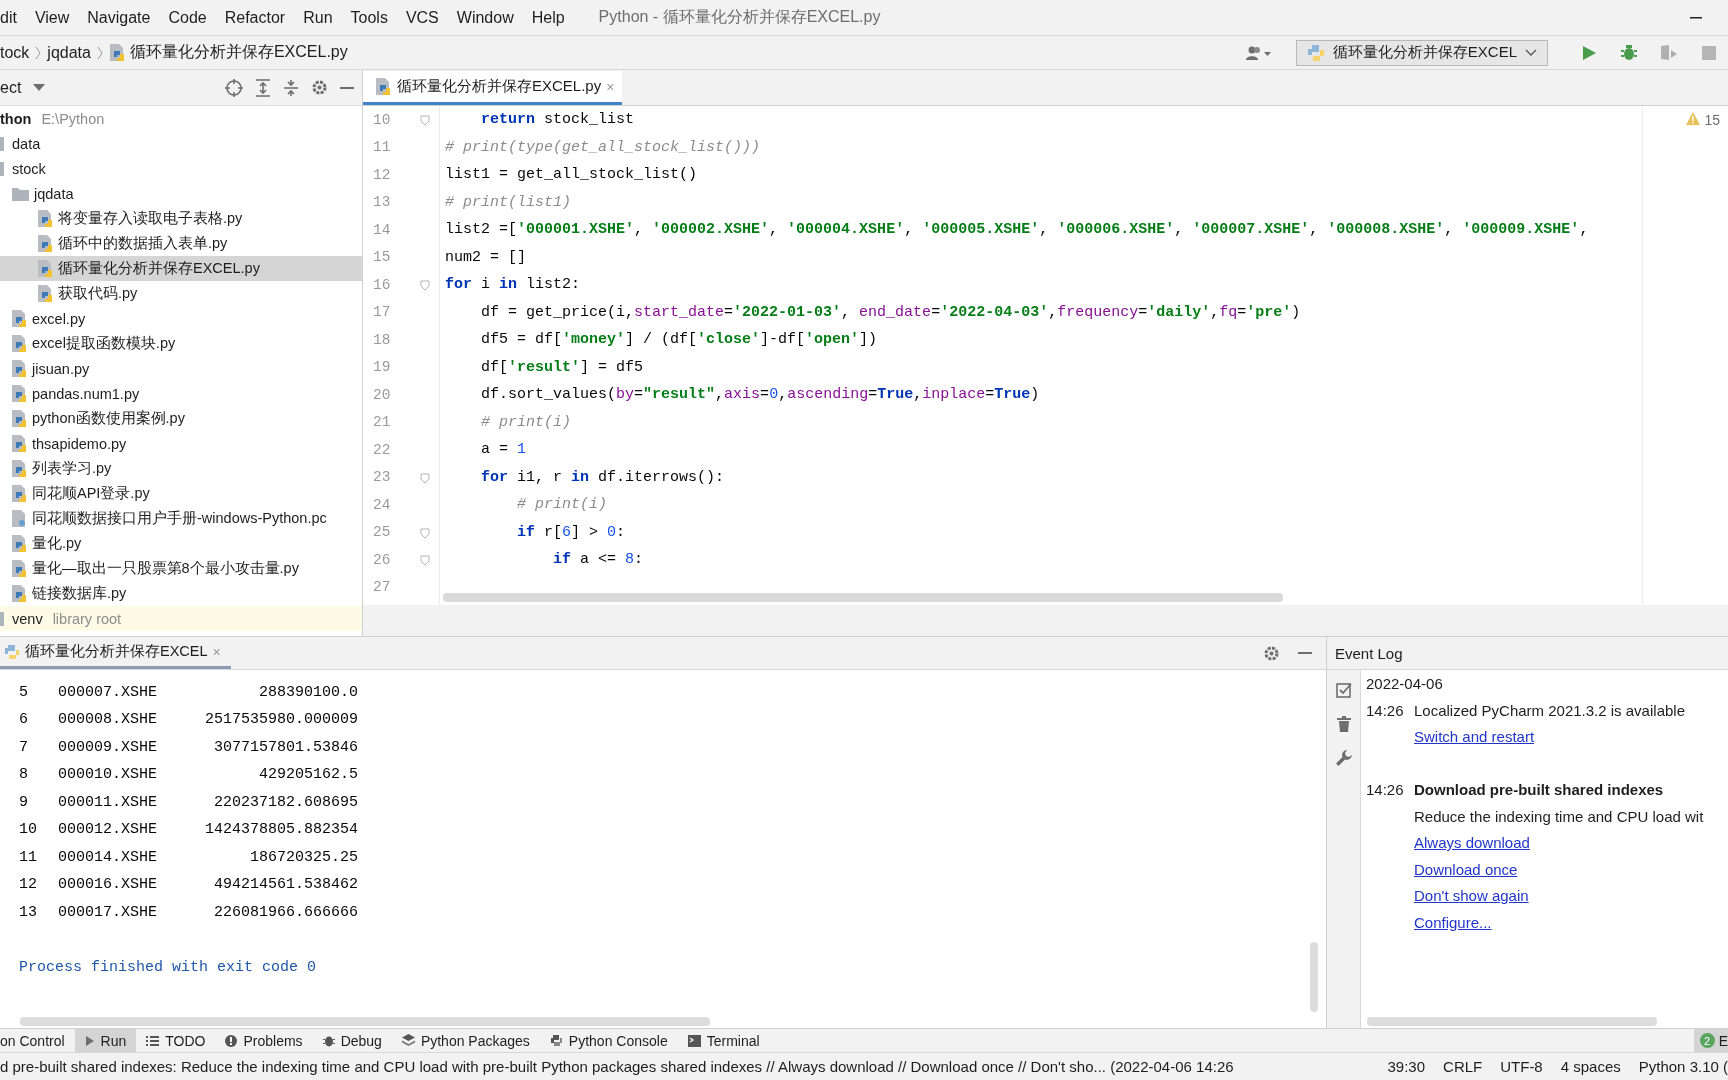 The image size is (1728, 1080). I want to click on log-link: Don't show again, so click(1471, 896).